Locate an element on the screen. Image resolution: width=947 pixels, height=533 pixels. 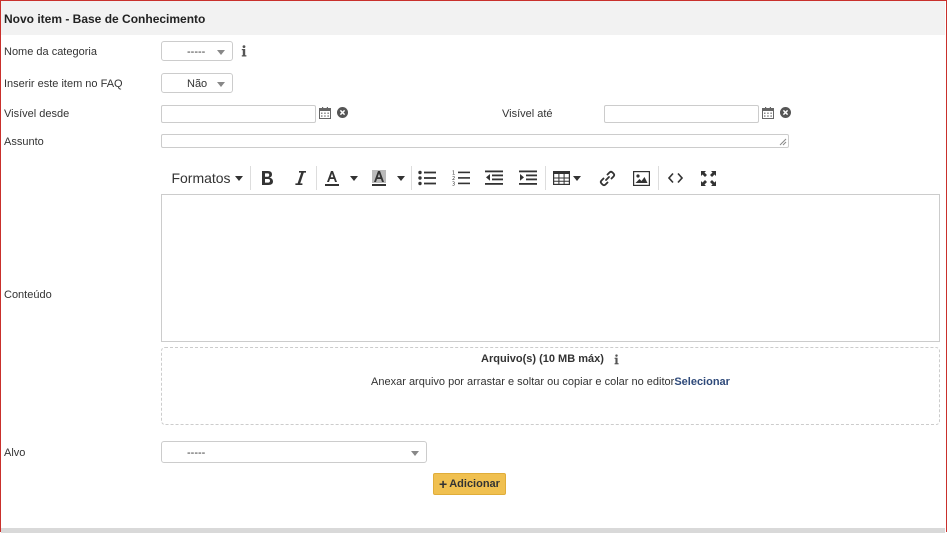
table-icon is located at coordinates (561, 178).